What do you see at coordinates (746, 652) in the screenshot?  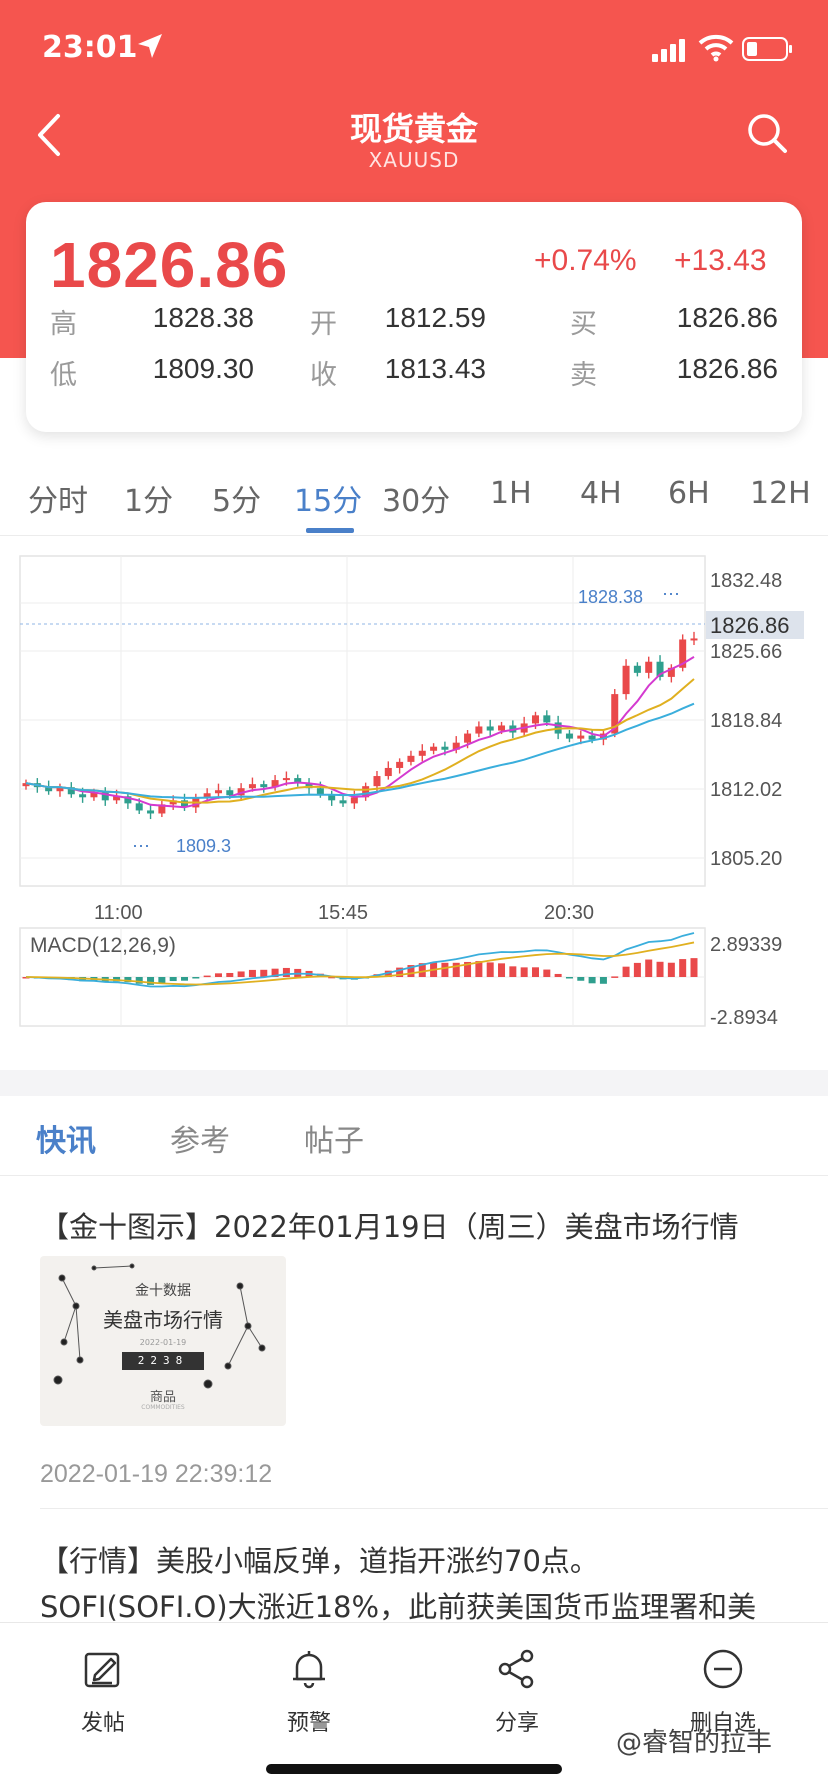 I see `y-tick-2: 1825.66` at bounding box center [746, 652].